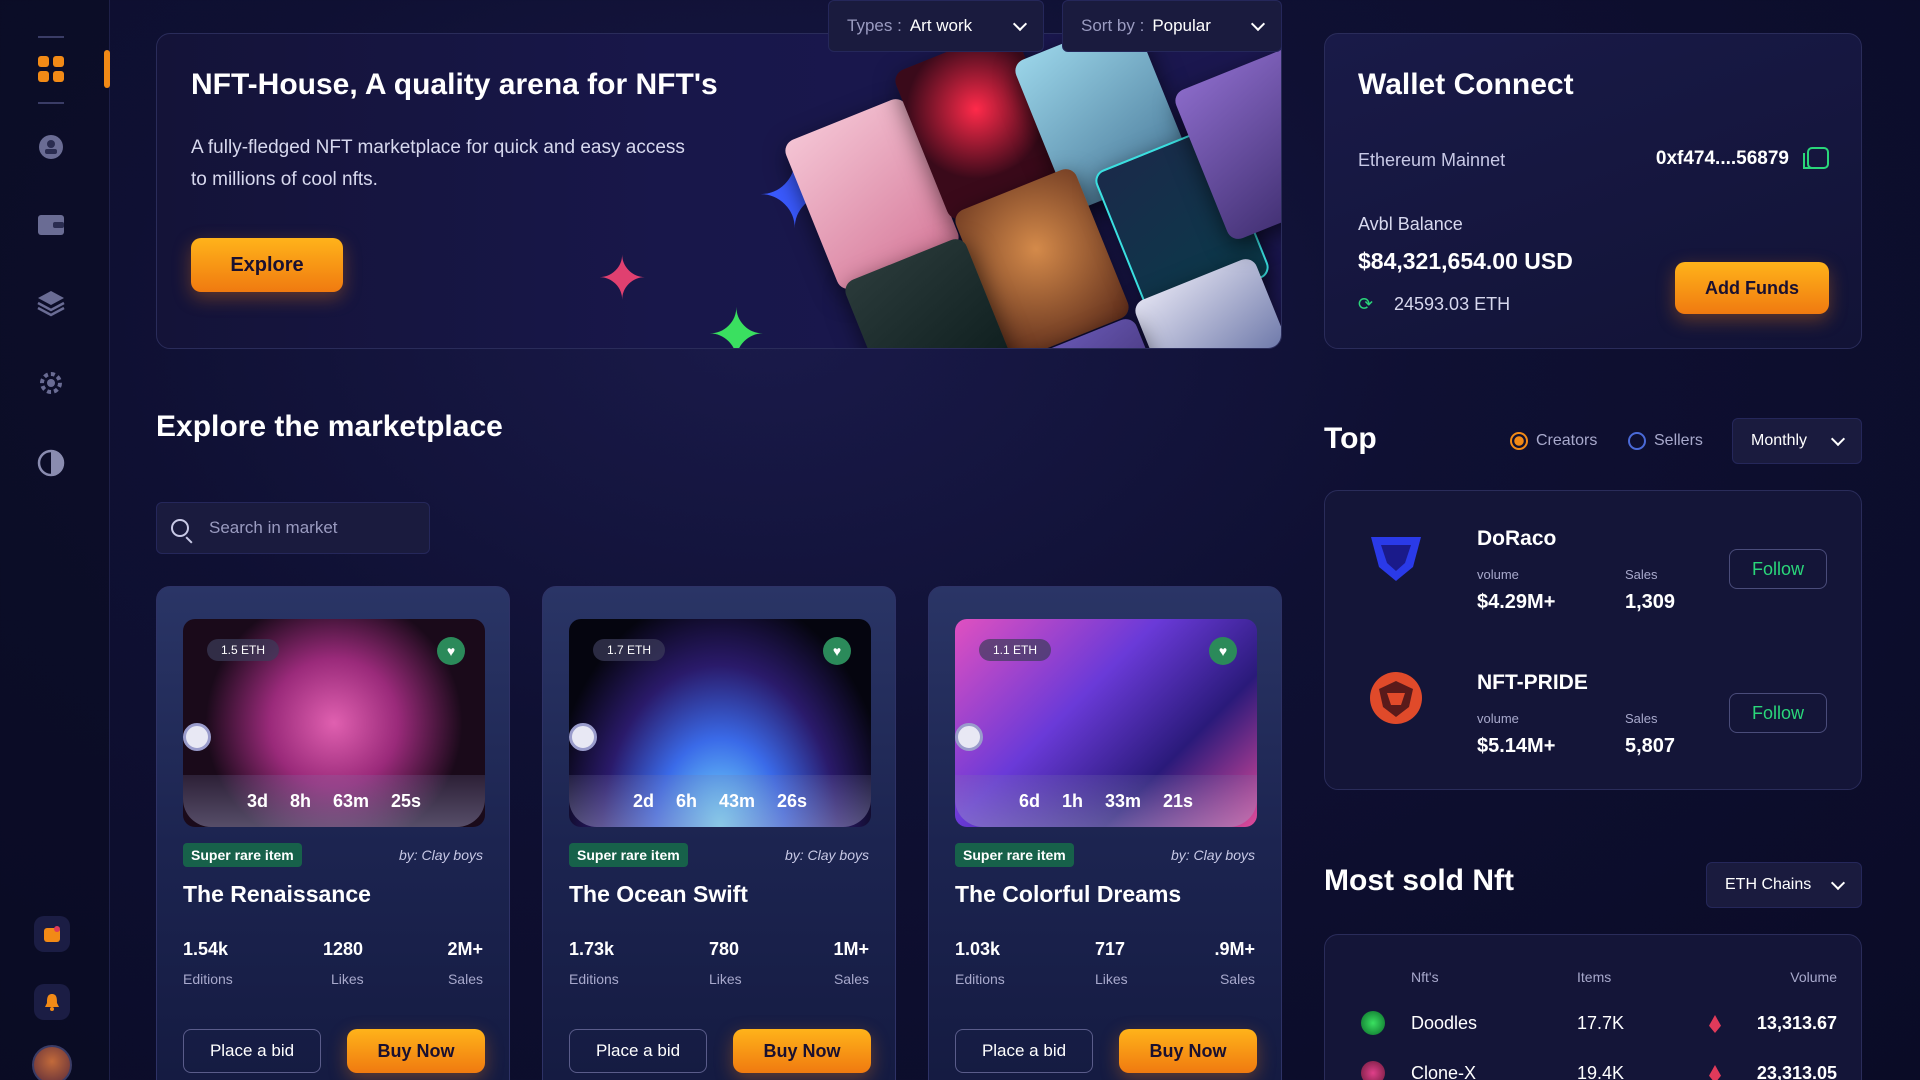 The height and width of the screenshot is (1080, 1920). I want to click on price-tag: 1.1 ETH, so click(1015, 650).